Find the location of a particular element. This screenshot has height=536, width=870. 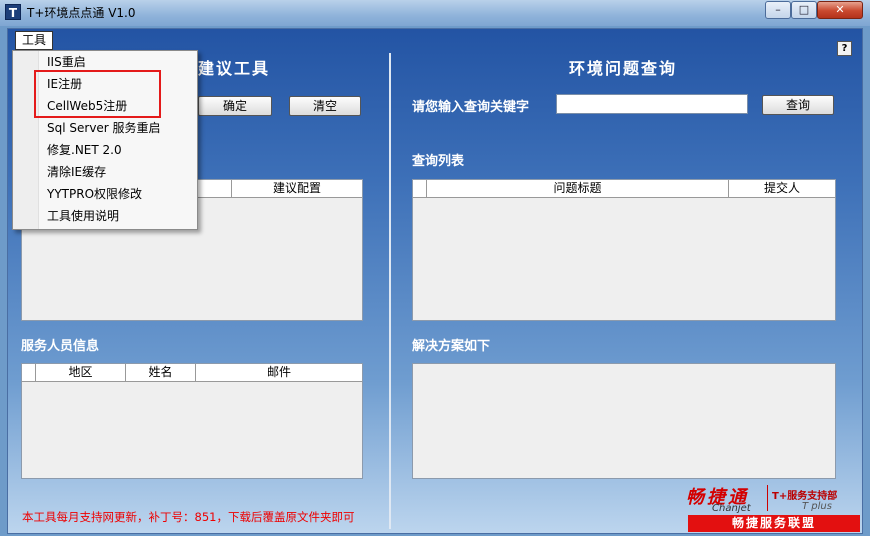

logo-union-banner: 畅捷服务联盟 is located at coordinates (774, 523).